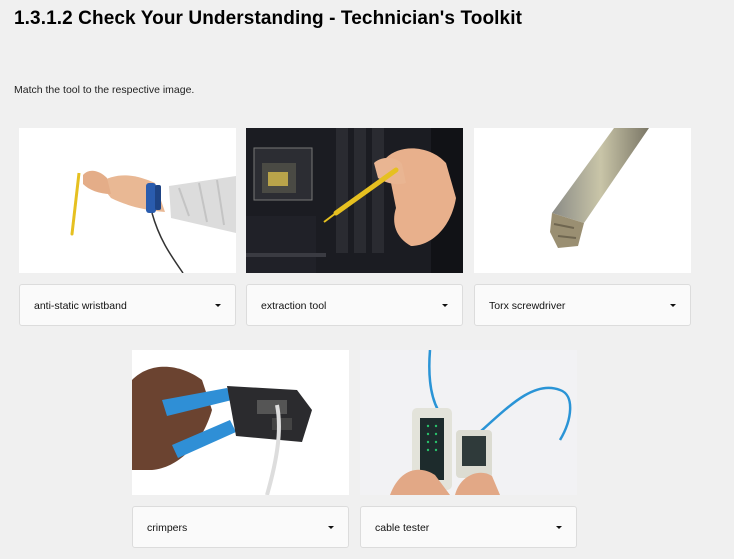 The width and height of the screenshot is (734, 559). What do you see at coordinates (104, 90) in the screenshot?
I see `instruction-text: Match the tool to the respective image.` at bounding box center [104, 90].